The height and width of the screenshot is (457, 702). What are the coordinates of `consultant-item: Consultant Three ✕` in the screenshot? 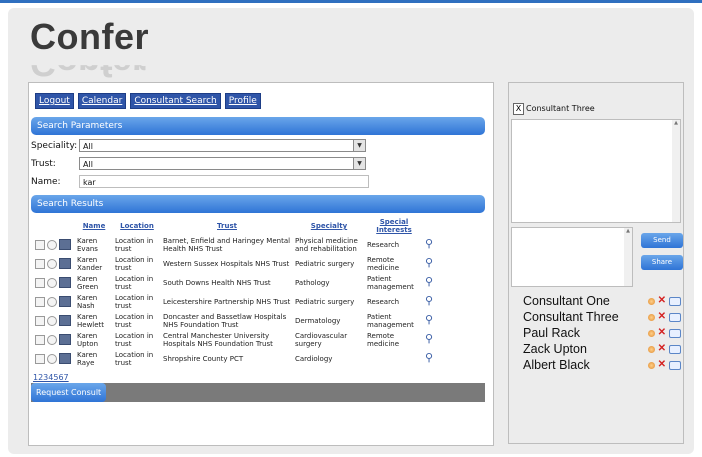 It's located at (602, 317).